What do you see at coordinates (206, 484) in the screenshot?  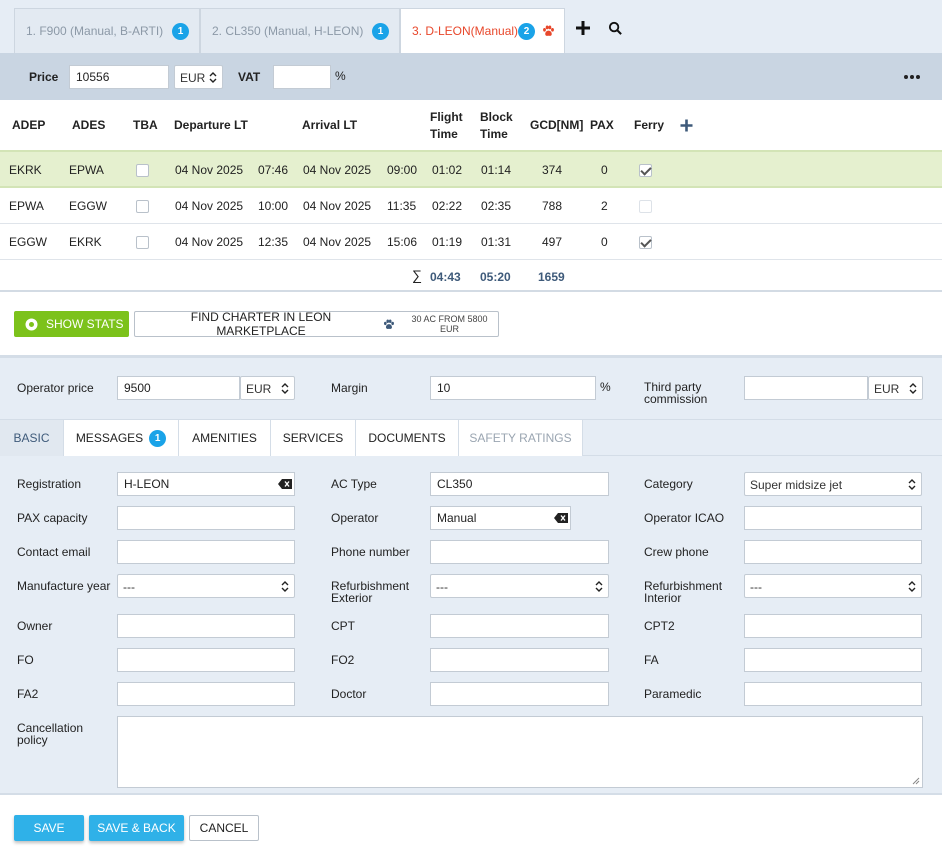 I see `registration-input` at bounding box center [206, 484].